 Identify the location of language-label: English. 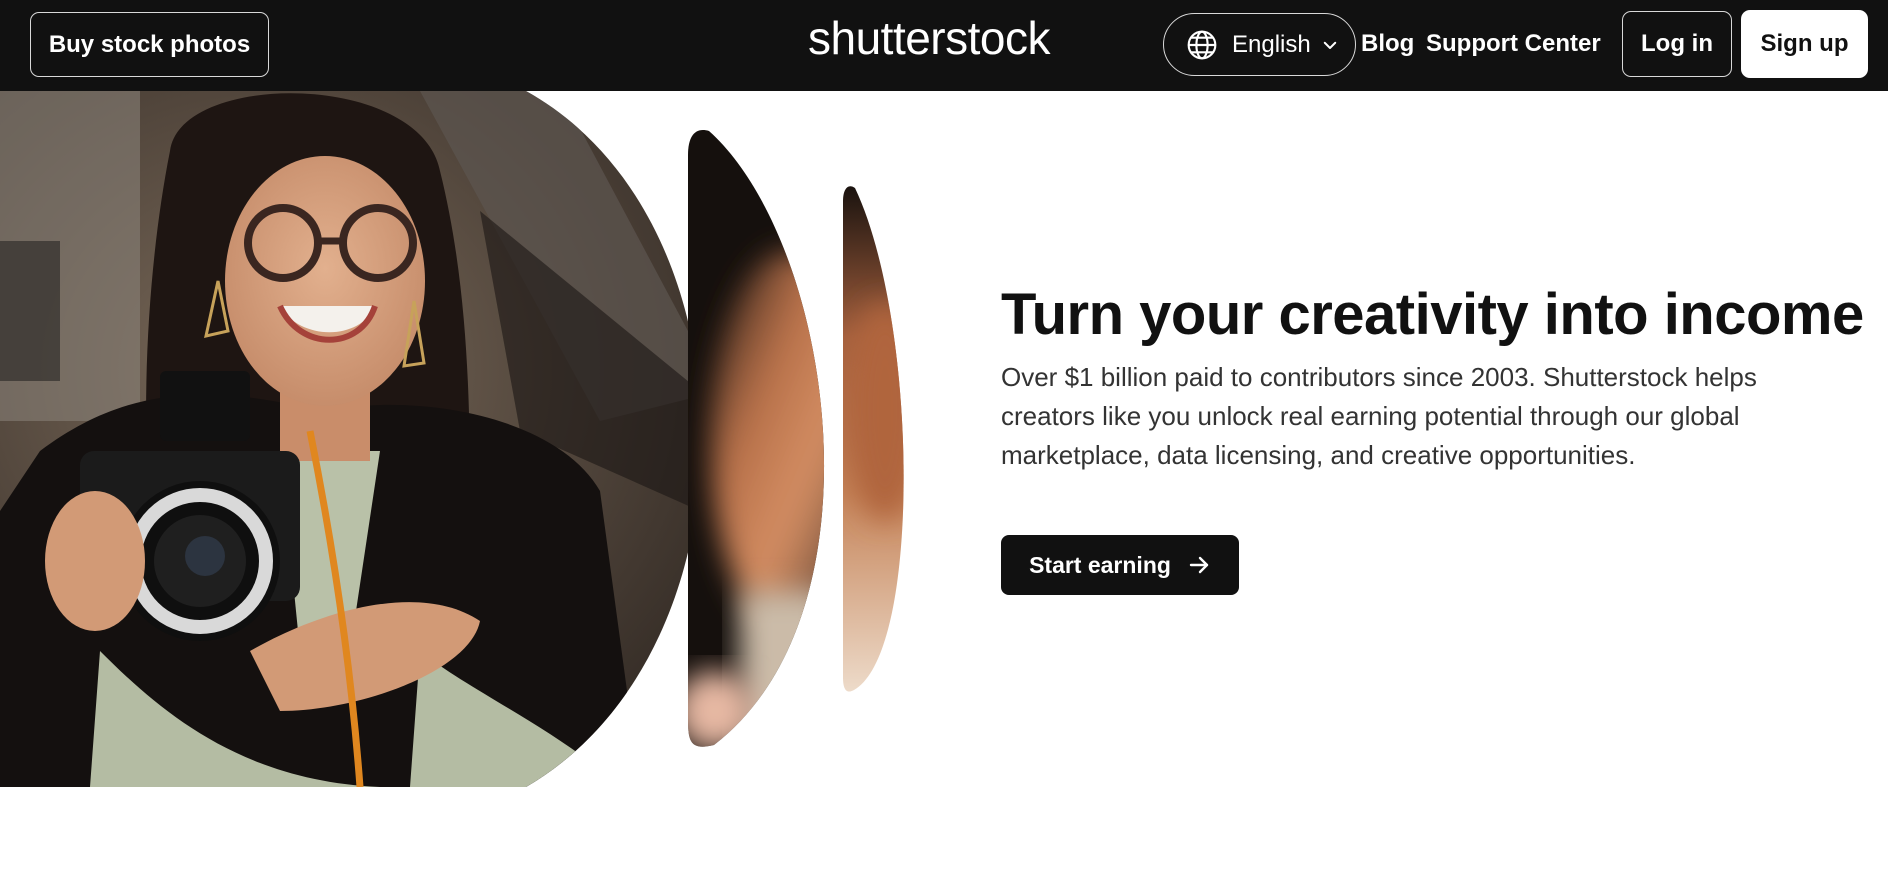
(1271, 44).